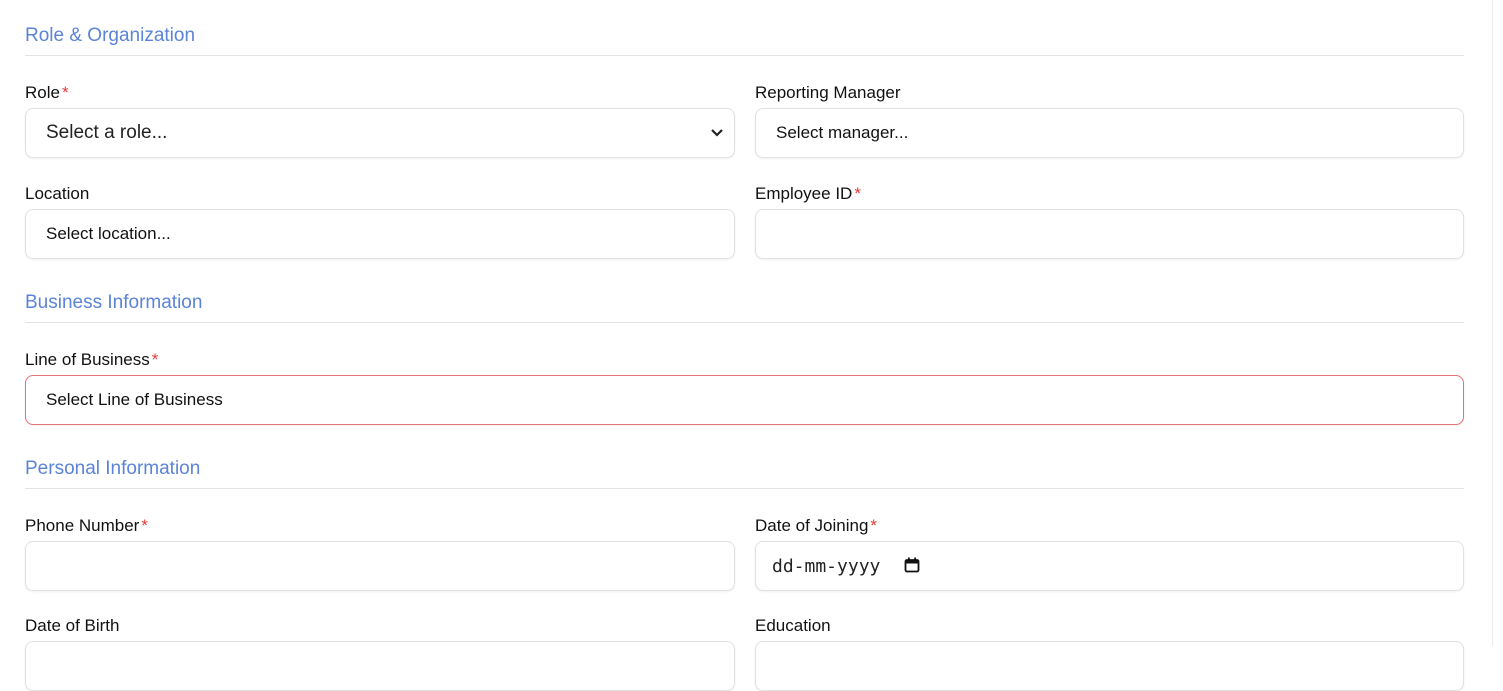  What do you see at coordinates (82, 525) in the screenshot?
I see `phone-number-label-text: Phone Number` at bounding box center [82, 525].